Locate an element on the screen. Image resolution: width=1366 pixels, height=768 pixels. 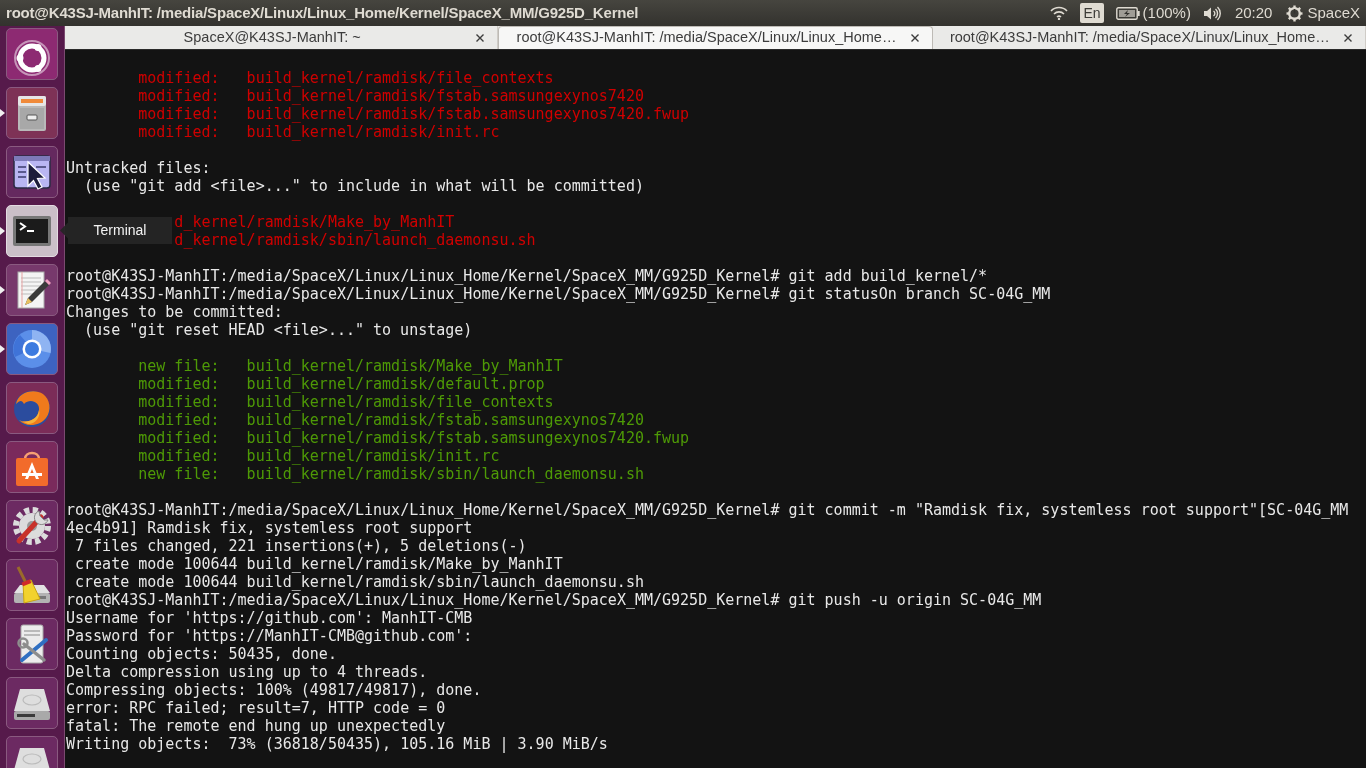
terminal-line: new file: build_kernel/ramdisk/sbin/launch_daemonsu.sh is located at coordinates (391, 474).